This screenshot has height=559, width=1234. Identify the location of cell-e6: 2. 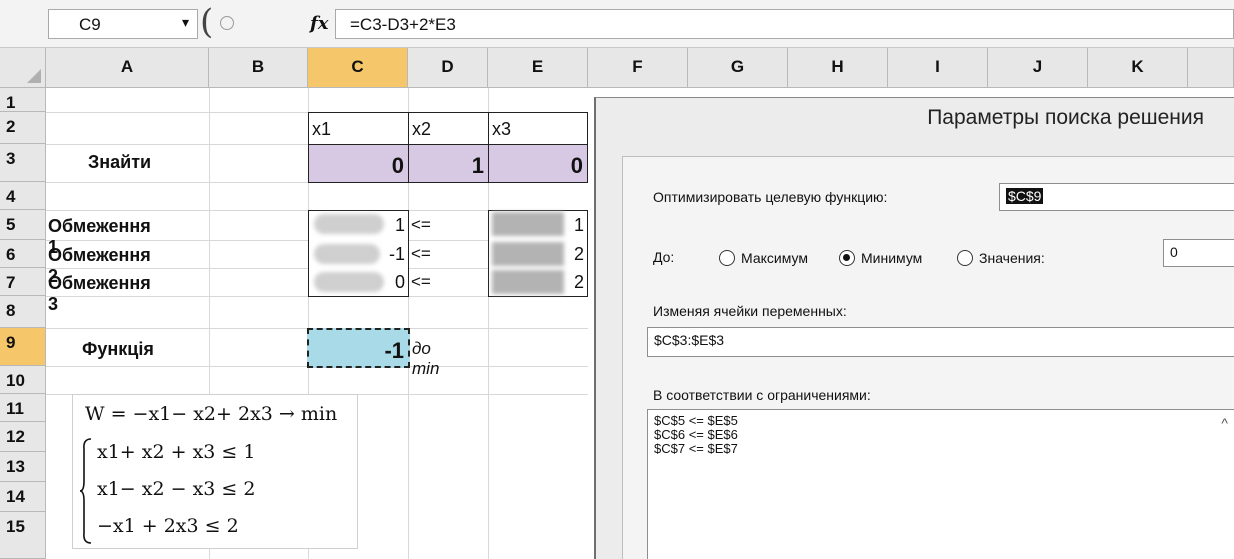
(538, 254).